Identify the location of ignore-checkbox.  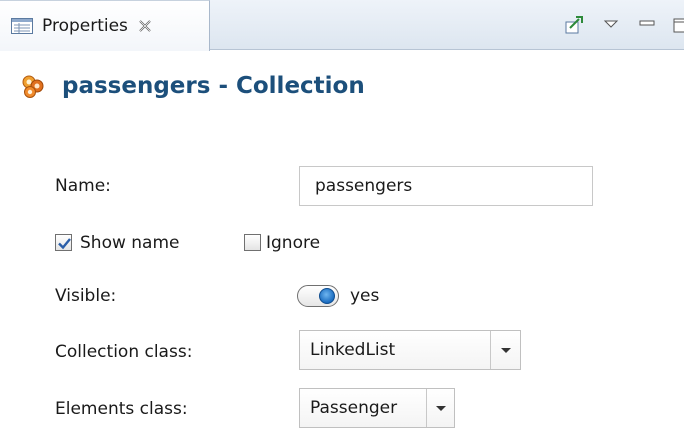
(252, 242).